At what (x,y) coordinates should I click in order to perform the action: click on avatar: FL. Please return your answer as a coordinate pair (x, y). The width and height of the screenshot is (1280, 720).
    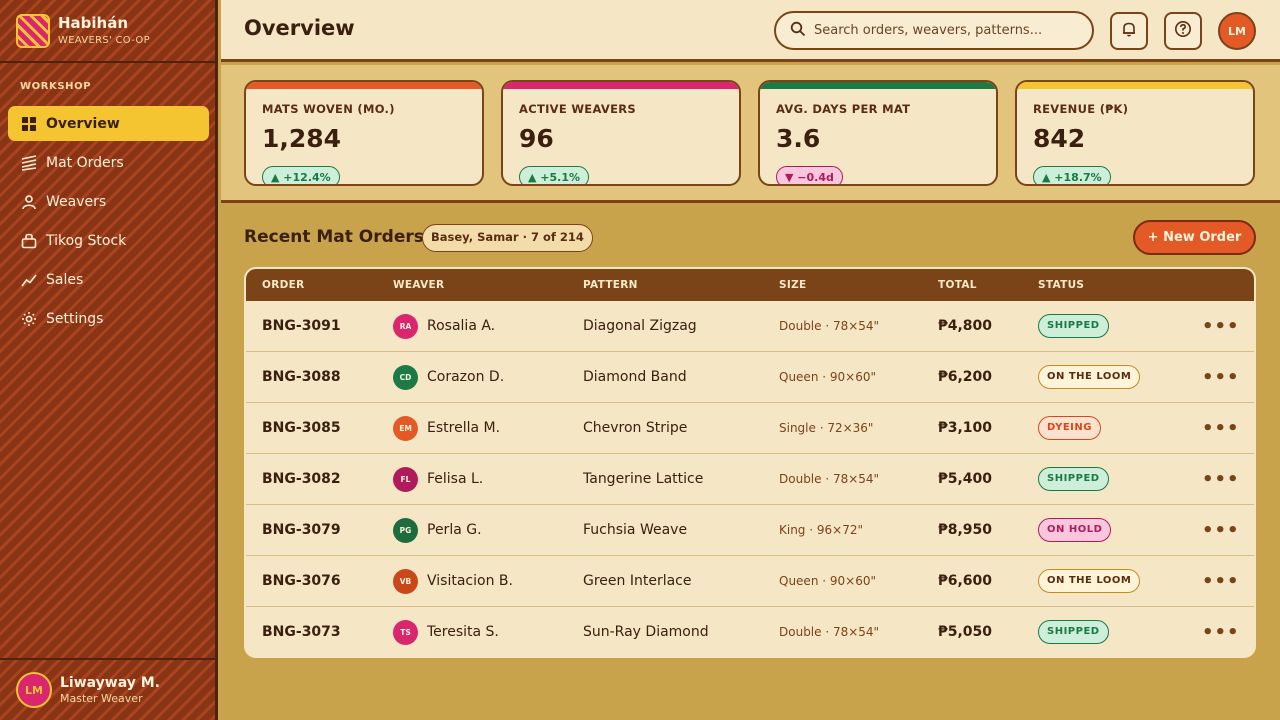
    Looking at the image, I should click on (405, 479).